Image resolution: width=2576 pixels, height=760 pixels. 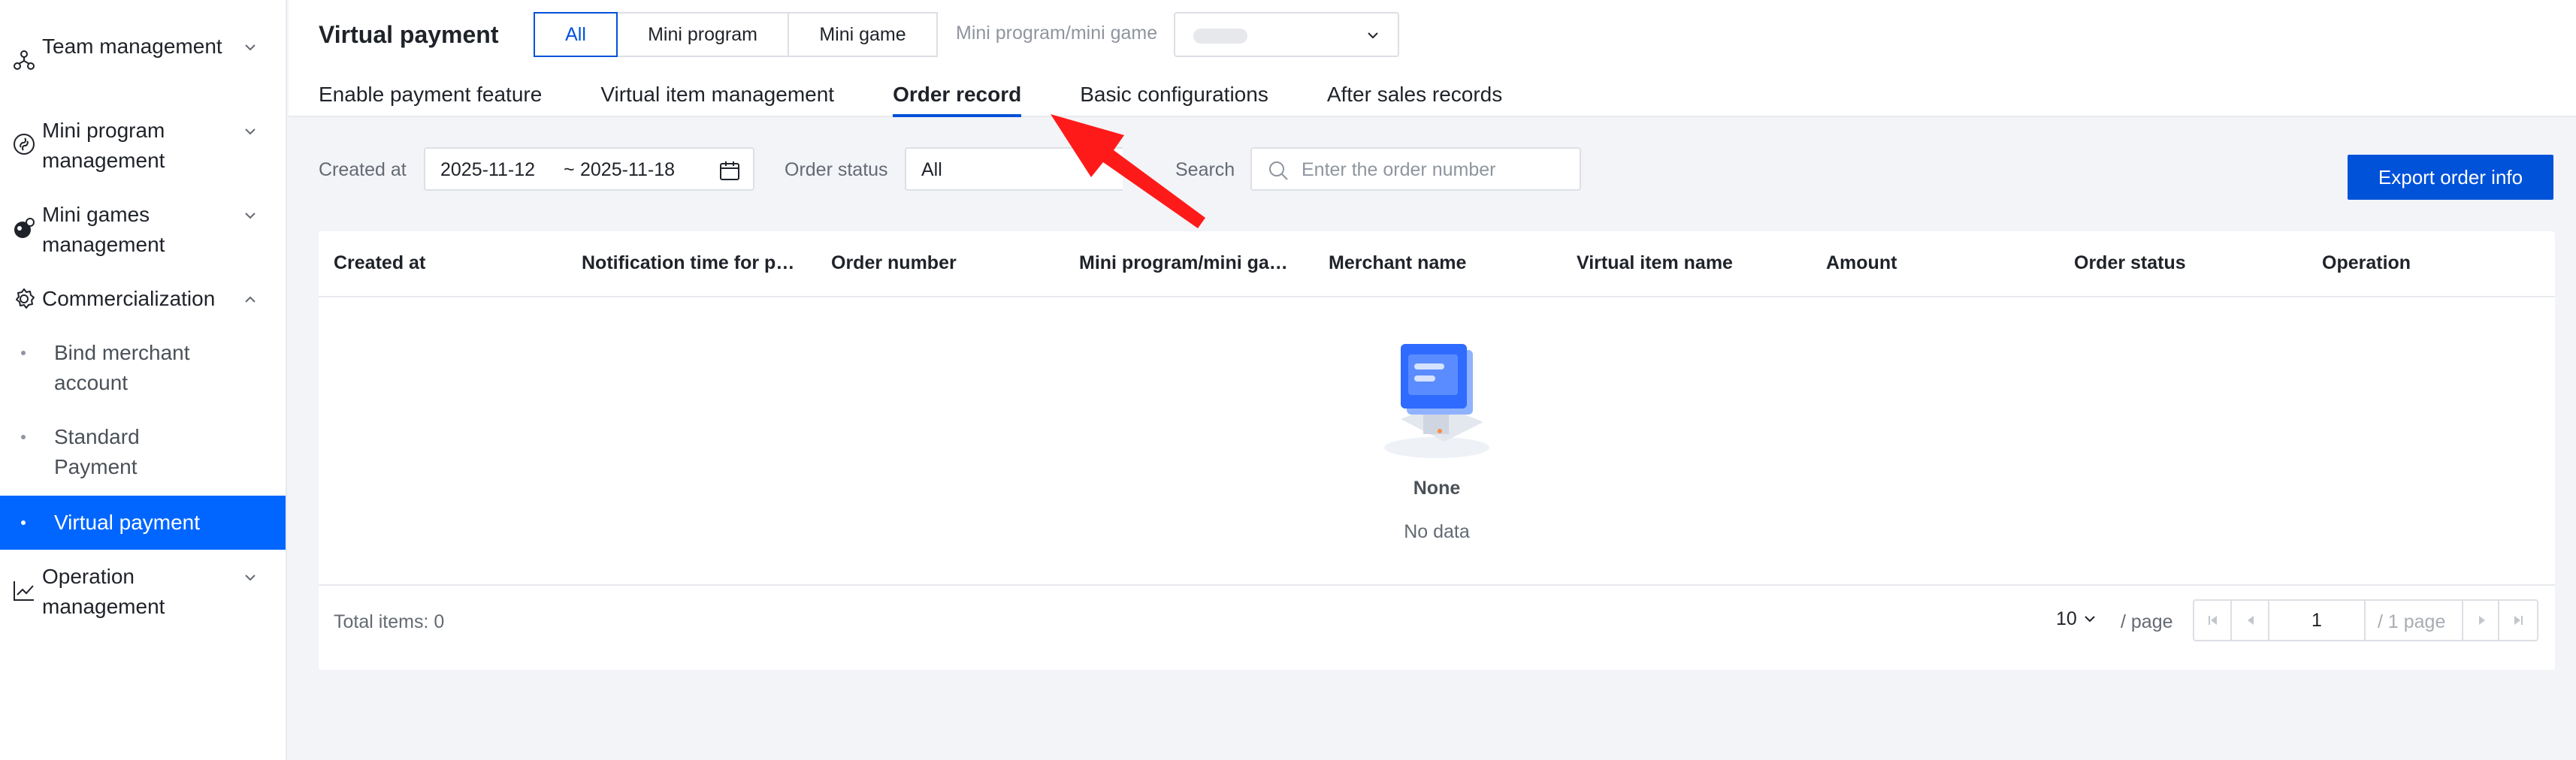 I want to click on search-input, so click(x=1437, y=170).